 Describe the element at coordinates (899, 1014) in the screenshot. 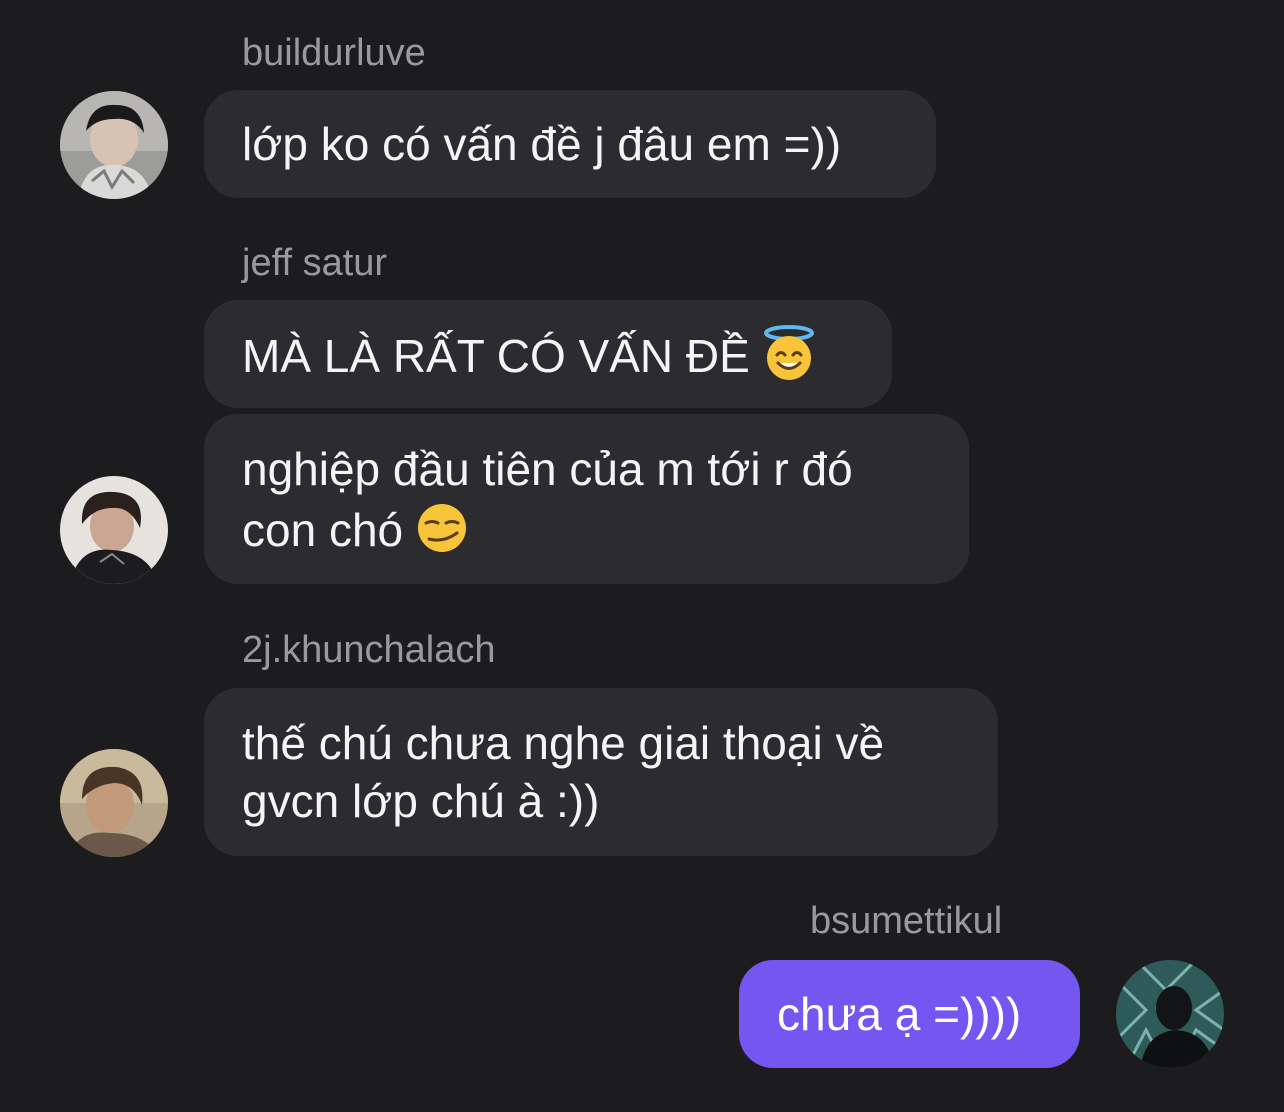

I see `message-text: chưa ạ =))))` at that location.